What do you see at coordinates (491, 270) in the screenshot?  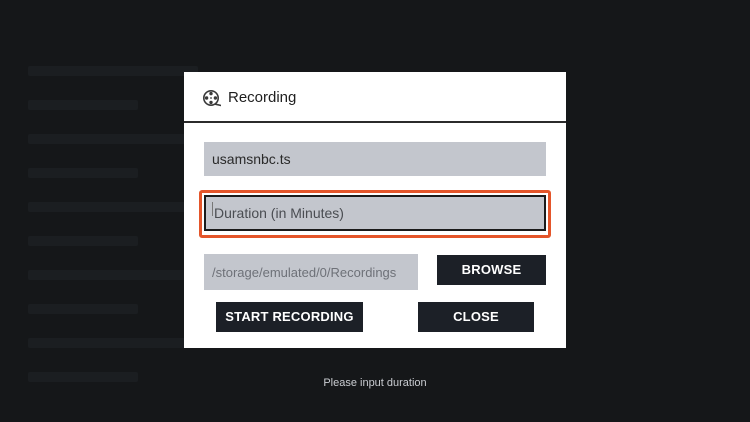 I see `browse-button: BROWSE` at bounding box center [491, 270].